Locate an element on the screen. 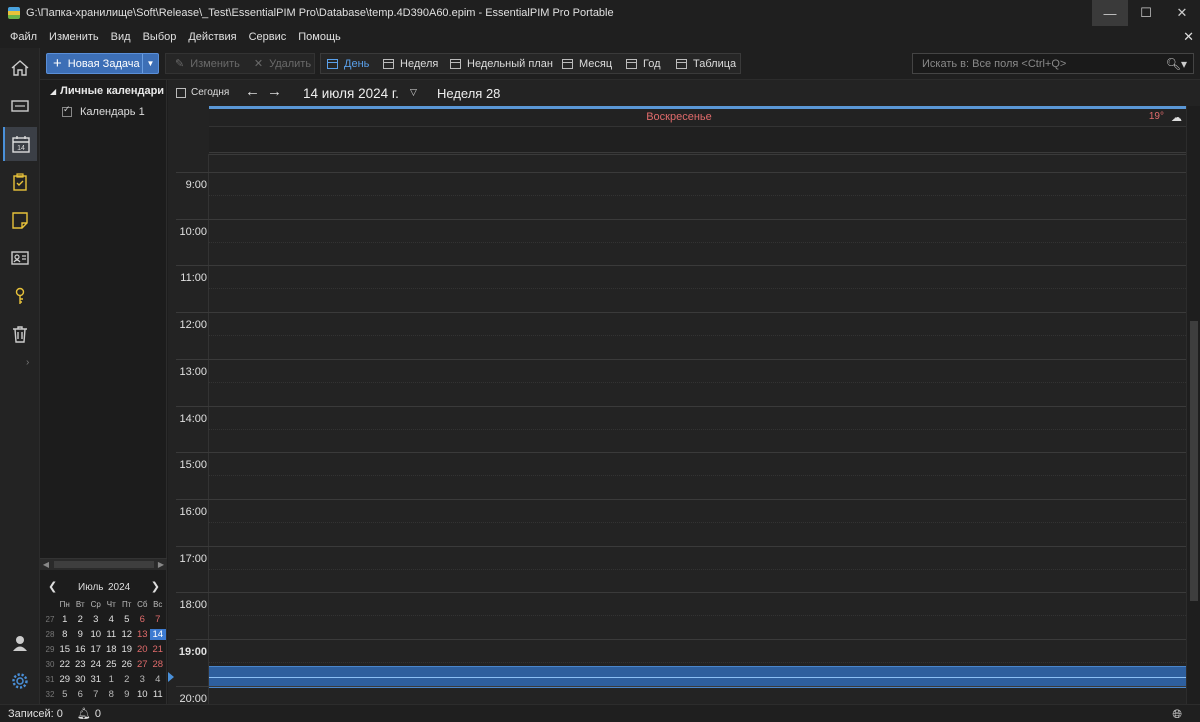 The image size is (1200, 722). next-month-icon: ❯ is located at coordinates (155, 586).